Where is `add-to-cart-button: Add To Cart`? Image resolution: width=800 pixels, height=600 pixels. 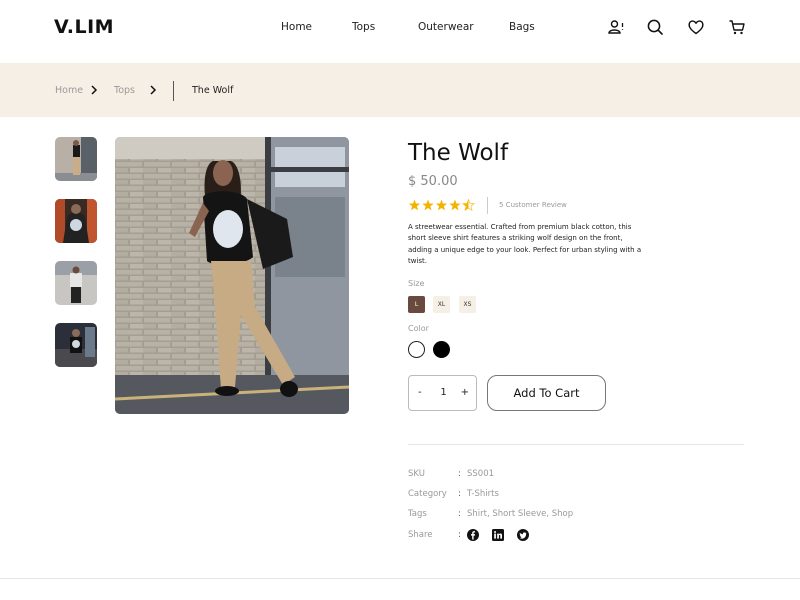
add-to-cart-button: Add To Cart is located at coordinates (546, 393).